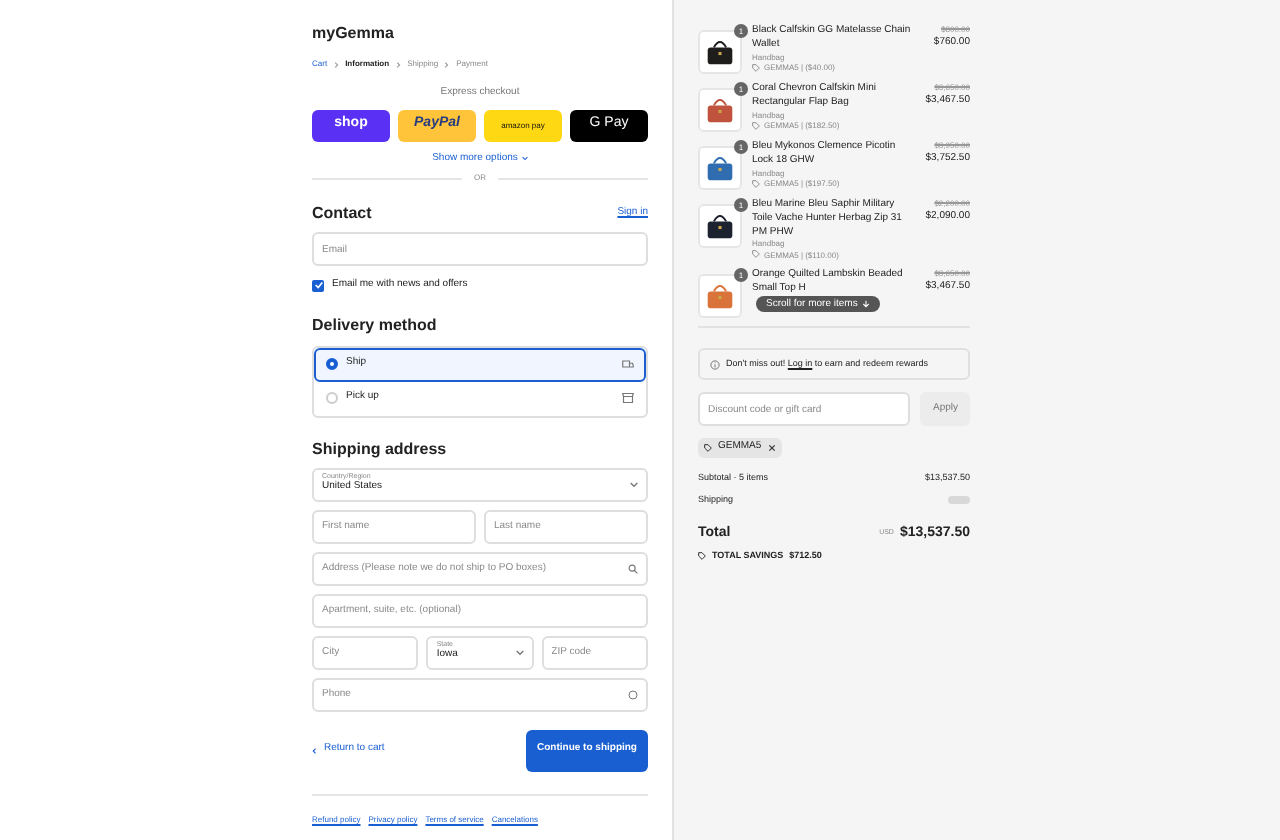 The width and height of the screenshot is (1280, 840). I want to click on truck-icon, so click(628, 364).